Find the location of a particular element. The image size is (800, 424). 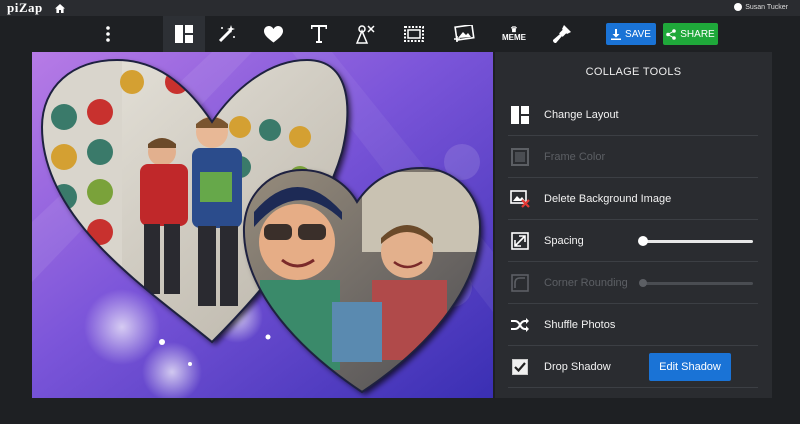

spacing-slider-handle is located at coordinates (643, 241).